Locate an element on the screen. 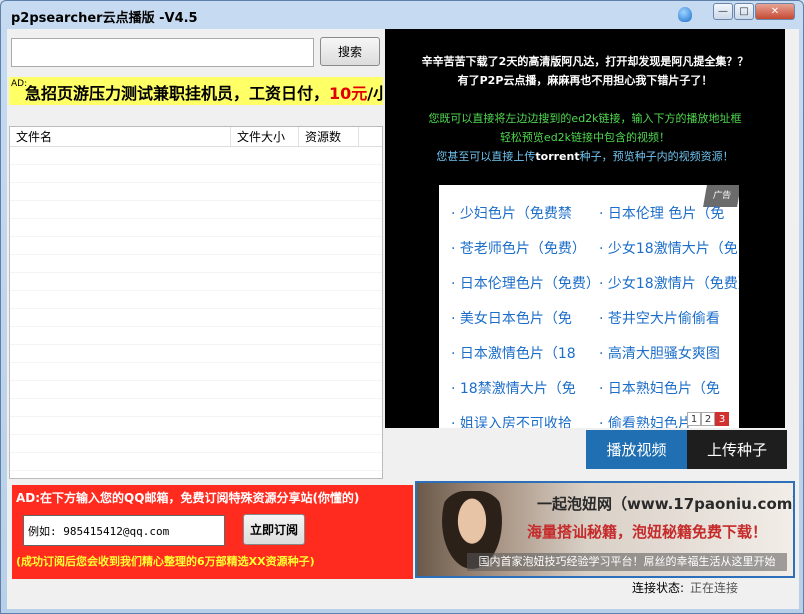 The width and height of the screenshot is (804, 614). ad-pager: 1 2 3 is located at coordinates (708, 419).